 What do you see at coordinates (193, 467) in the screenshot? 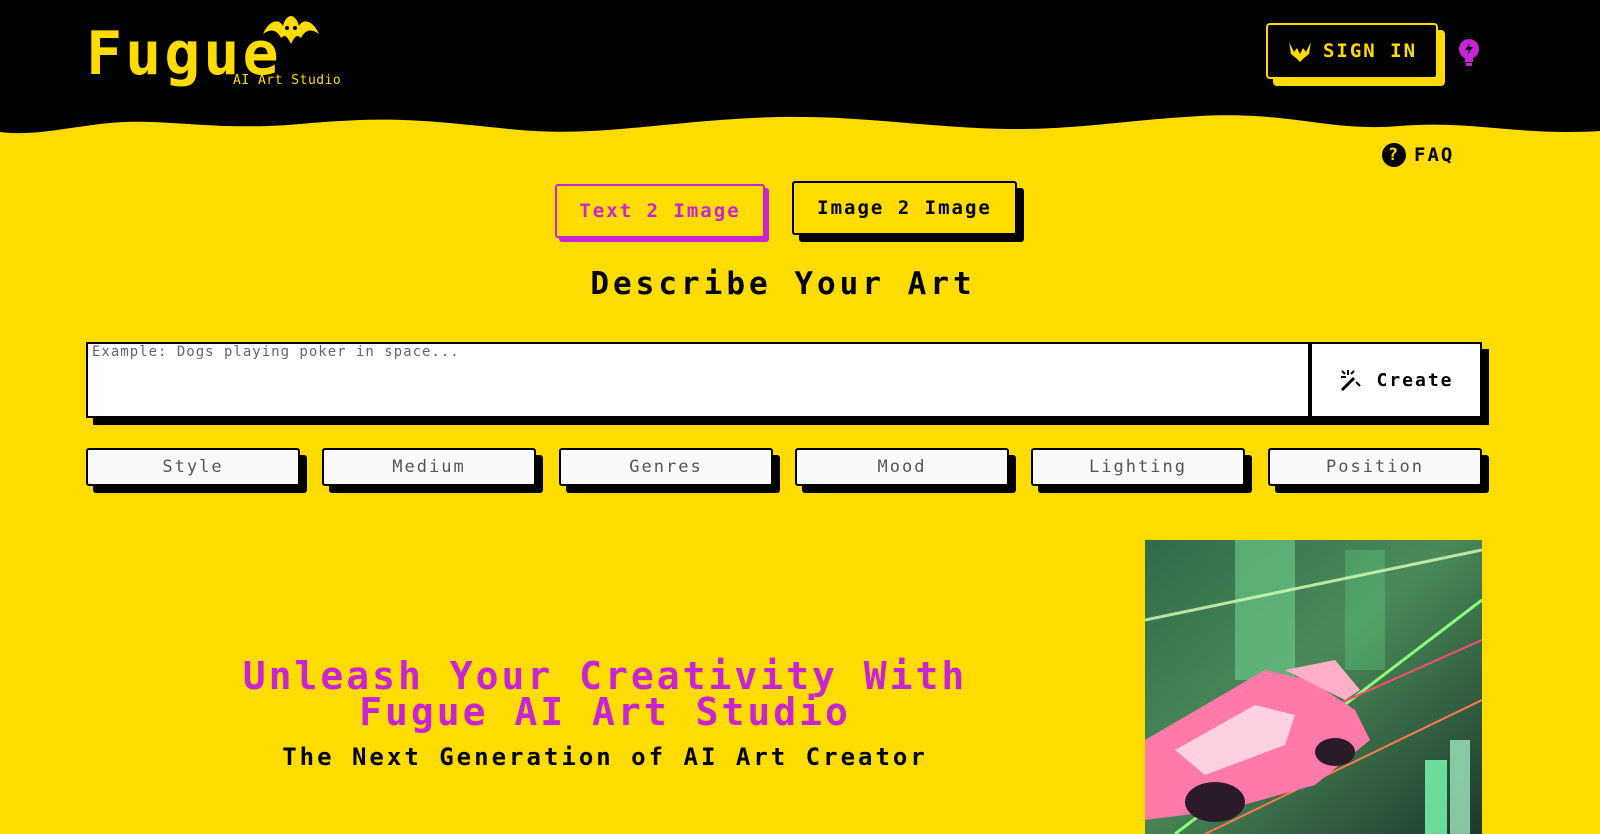
I see `modifier-style: Style` at bounding box center [193, 467].